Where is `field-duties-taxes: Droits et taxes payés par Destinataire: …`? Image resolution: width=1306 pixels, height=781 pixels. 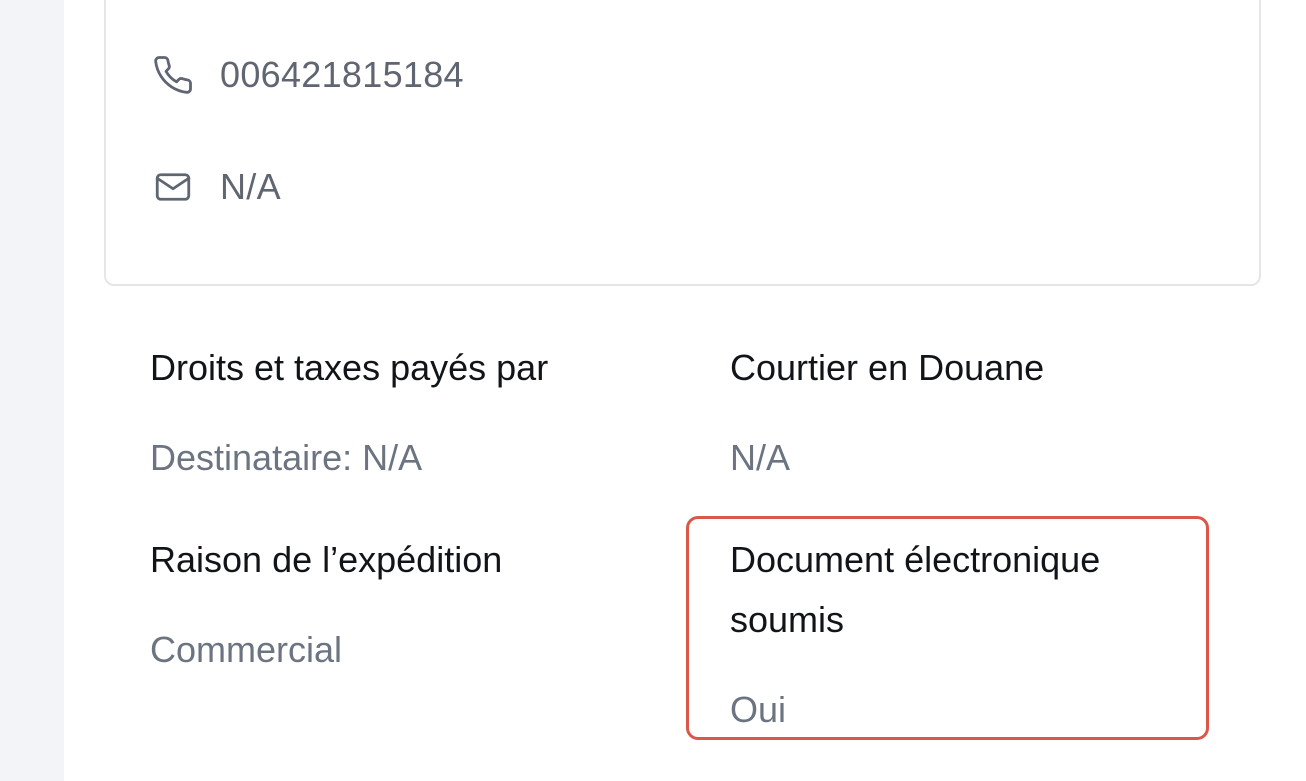 field-duties-taxes: Droits et taxes payés par Destinataire: … is located at coordinates (349, 413).